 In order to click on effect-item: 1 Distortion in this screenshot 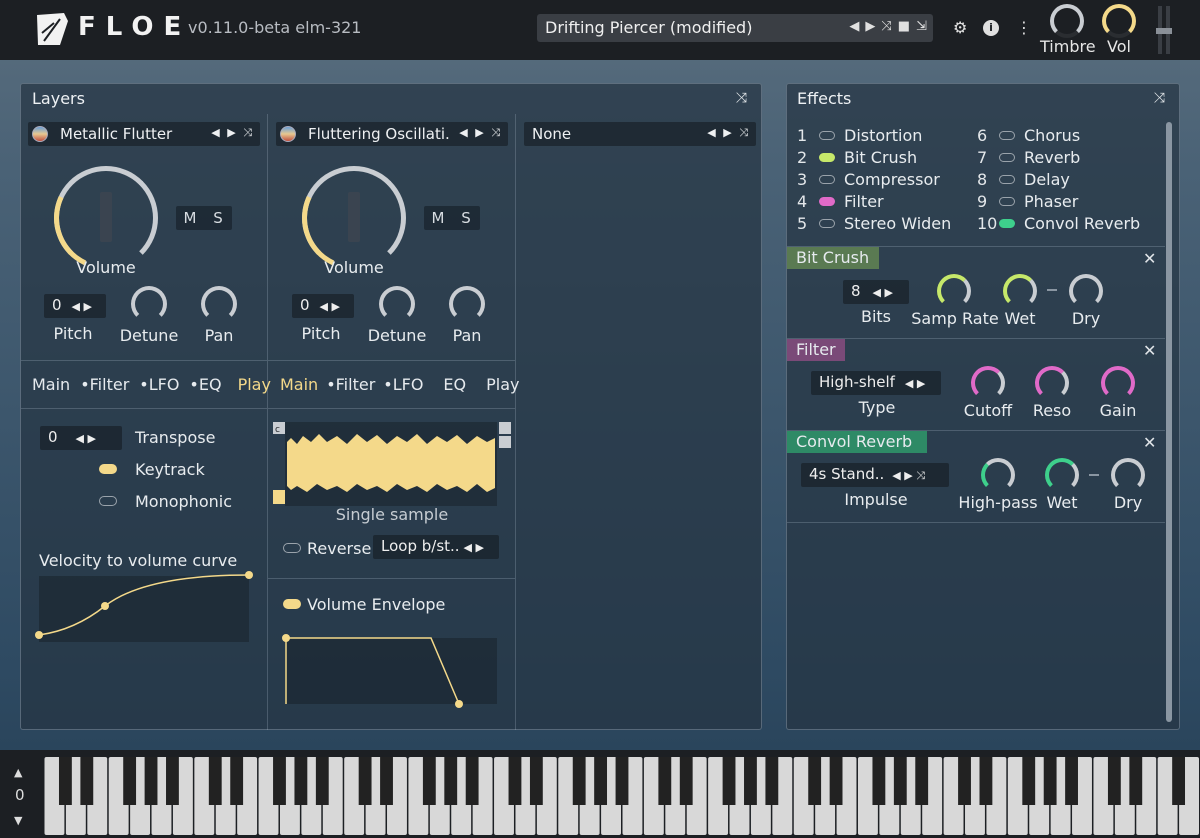, I will do `click(887, 136)`.